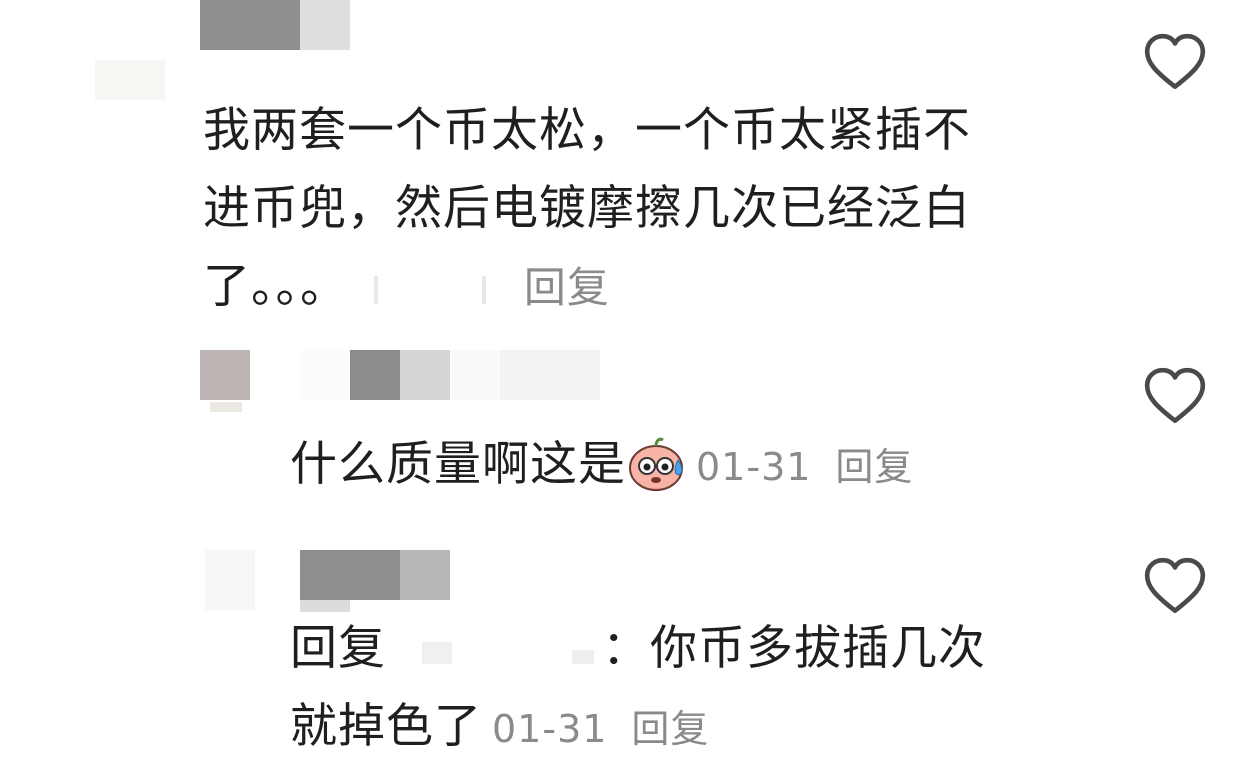 The width and height of the screenshot is (1260, 774). I want to click on comment-line-text: 就掉色了, so click(386, 726).